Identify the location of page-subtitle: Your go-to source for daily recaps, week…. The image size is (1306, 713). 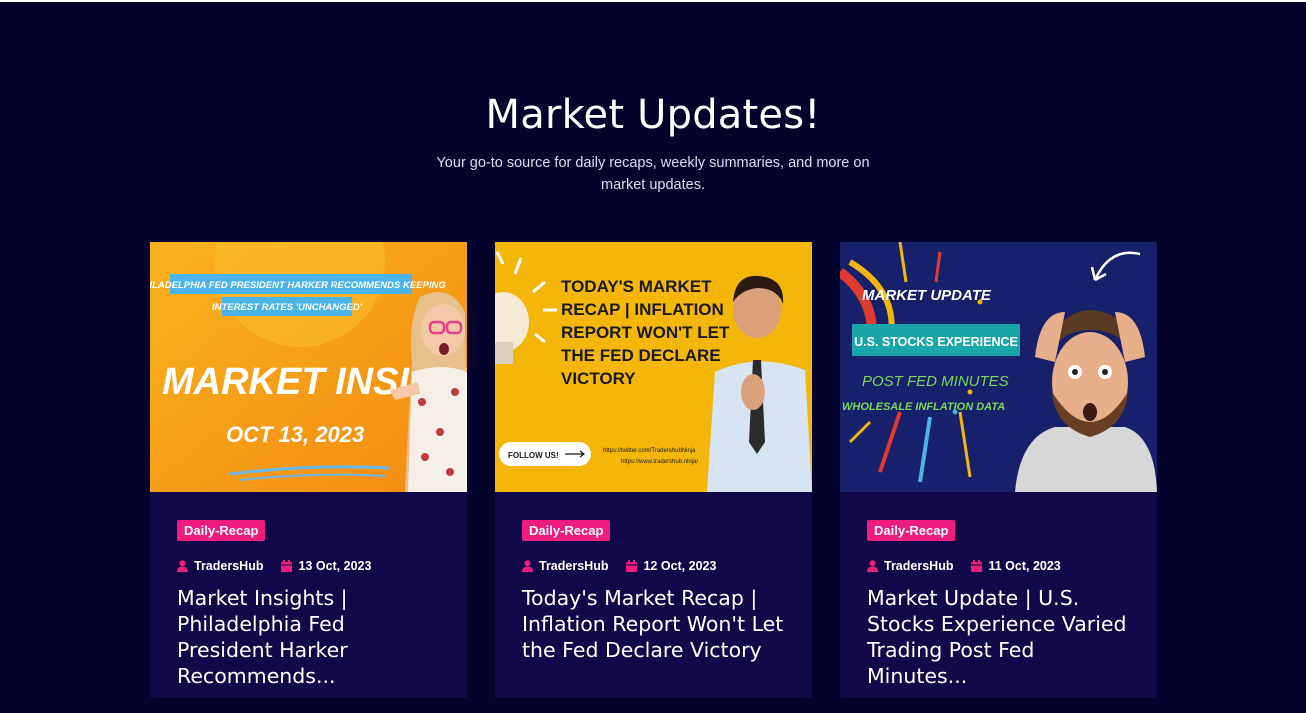
(653, 174).